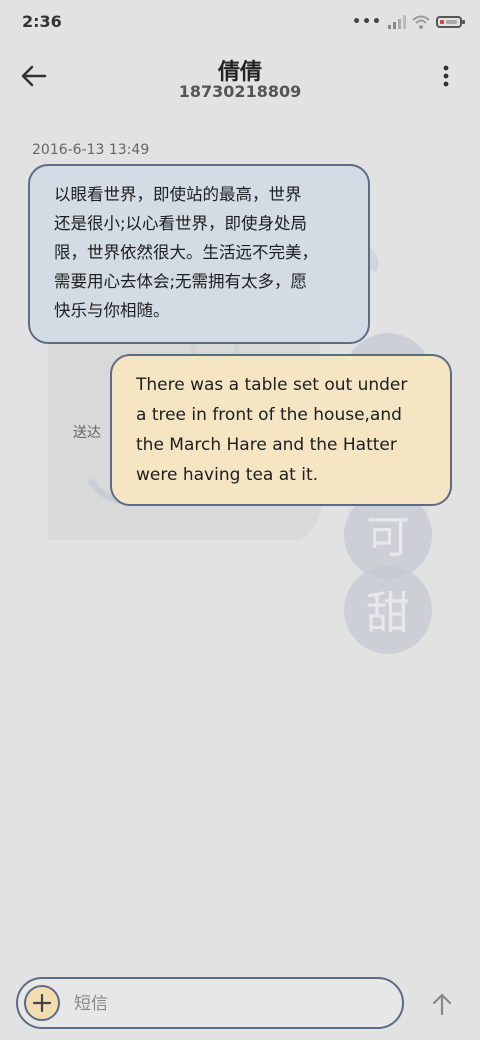 The height and width of the screenshot is (1040, 480). What do you see at coordinates (240, 78) in the screenshot?
I see `conversation-header: 倩倩 18730218809` at bounding box center [240, 78].